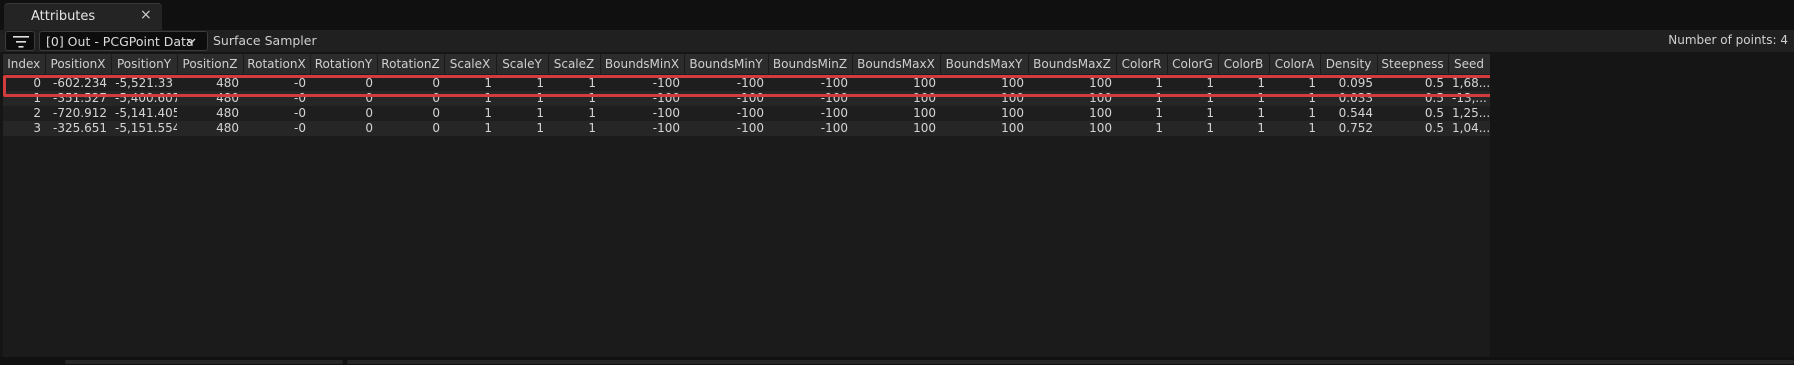 The width and height of the screenshot is (1794, 365). Describe the element at coordinates (144, 64) in the screenshot. I see `column-header-positiony: PositionY` at that location.